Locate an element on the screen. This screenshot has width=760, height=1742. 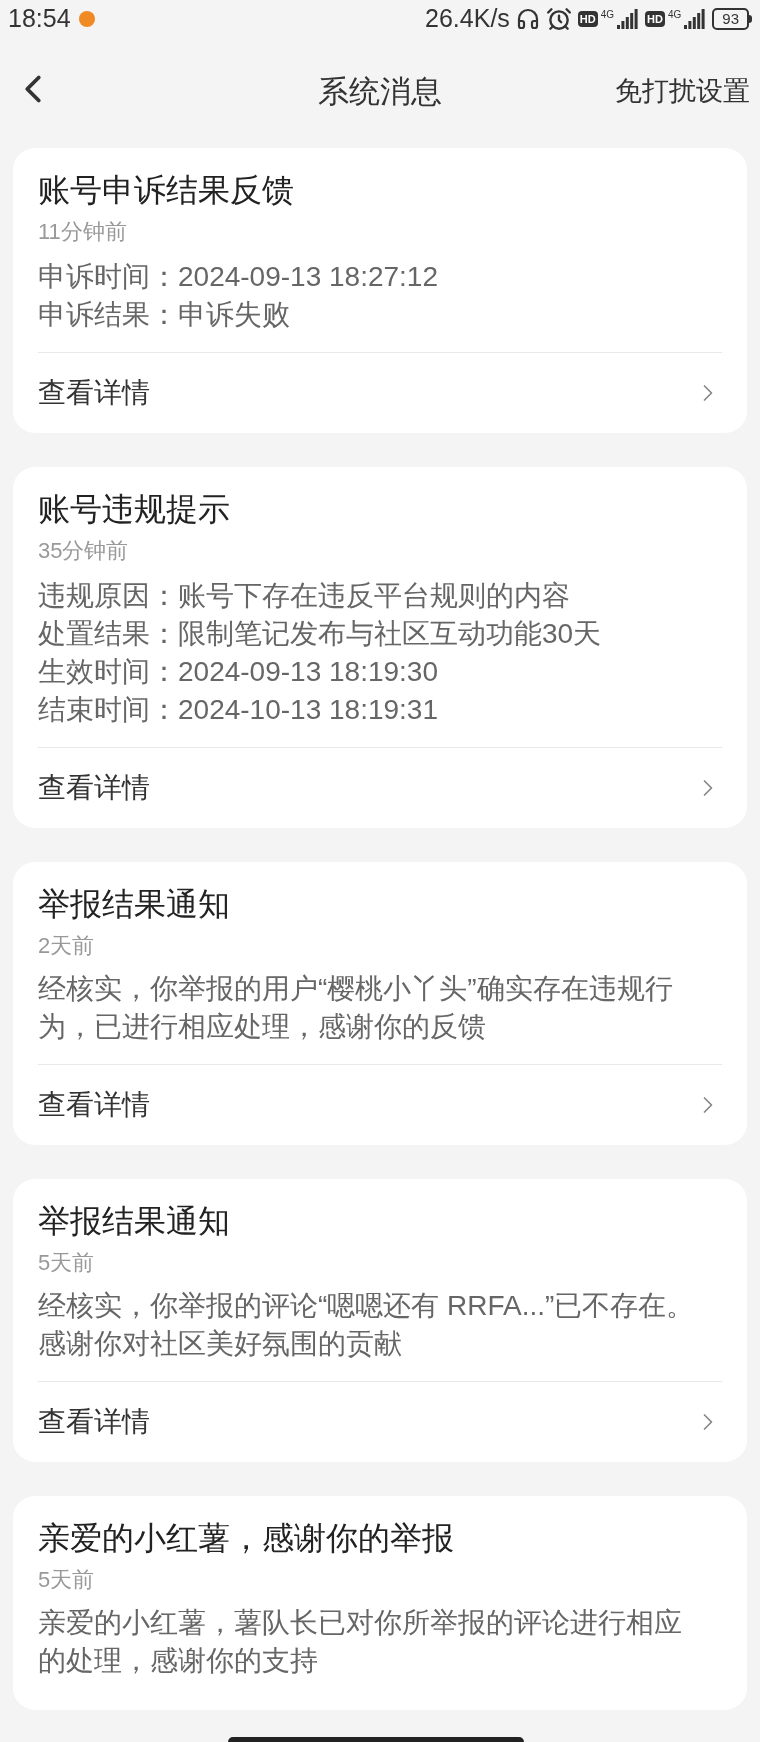
message-title: 账号违规提示 is located at coordinates (134, 509).